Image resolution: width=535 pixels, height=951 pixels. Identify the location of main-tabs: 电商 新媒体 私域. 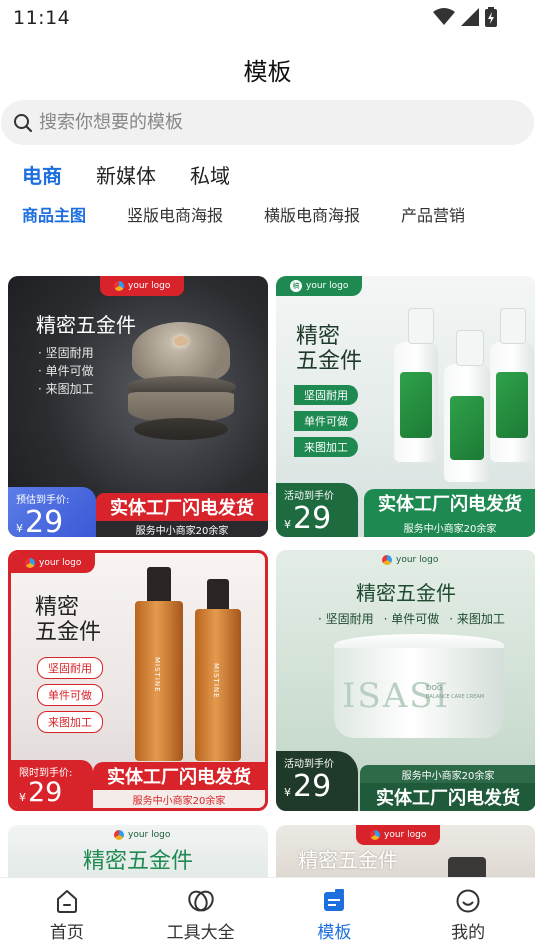
(126, 174).